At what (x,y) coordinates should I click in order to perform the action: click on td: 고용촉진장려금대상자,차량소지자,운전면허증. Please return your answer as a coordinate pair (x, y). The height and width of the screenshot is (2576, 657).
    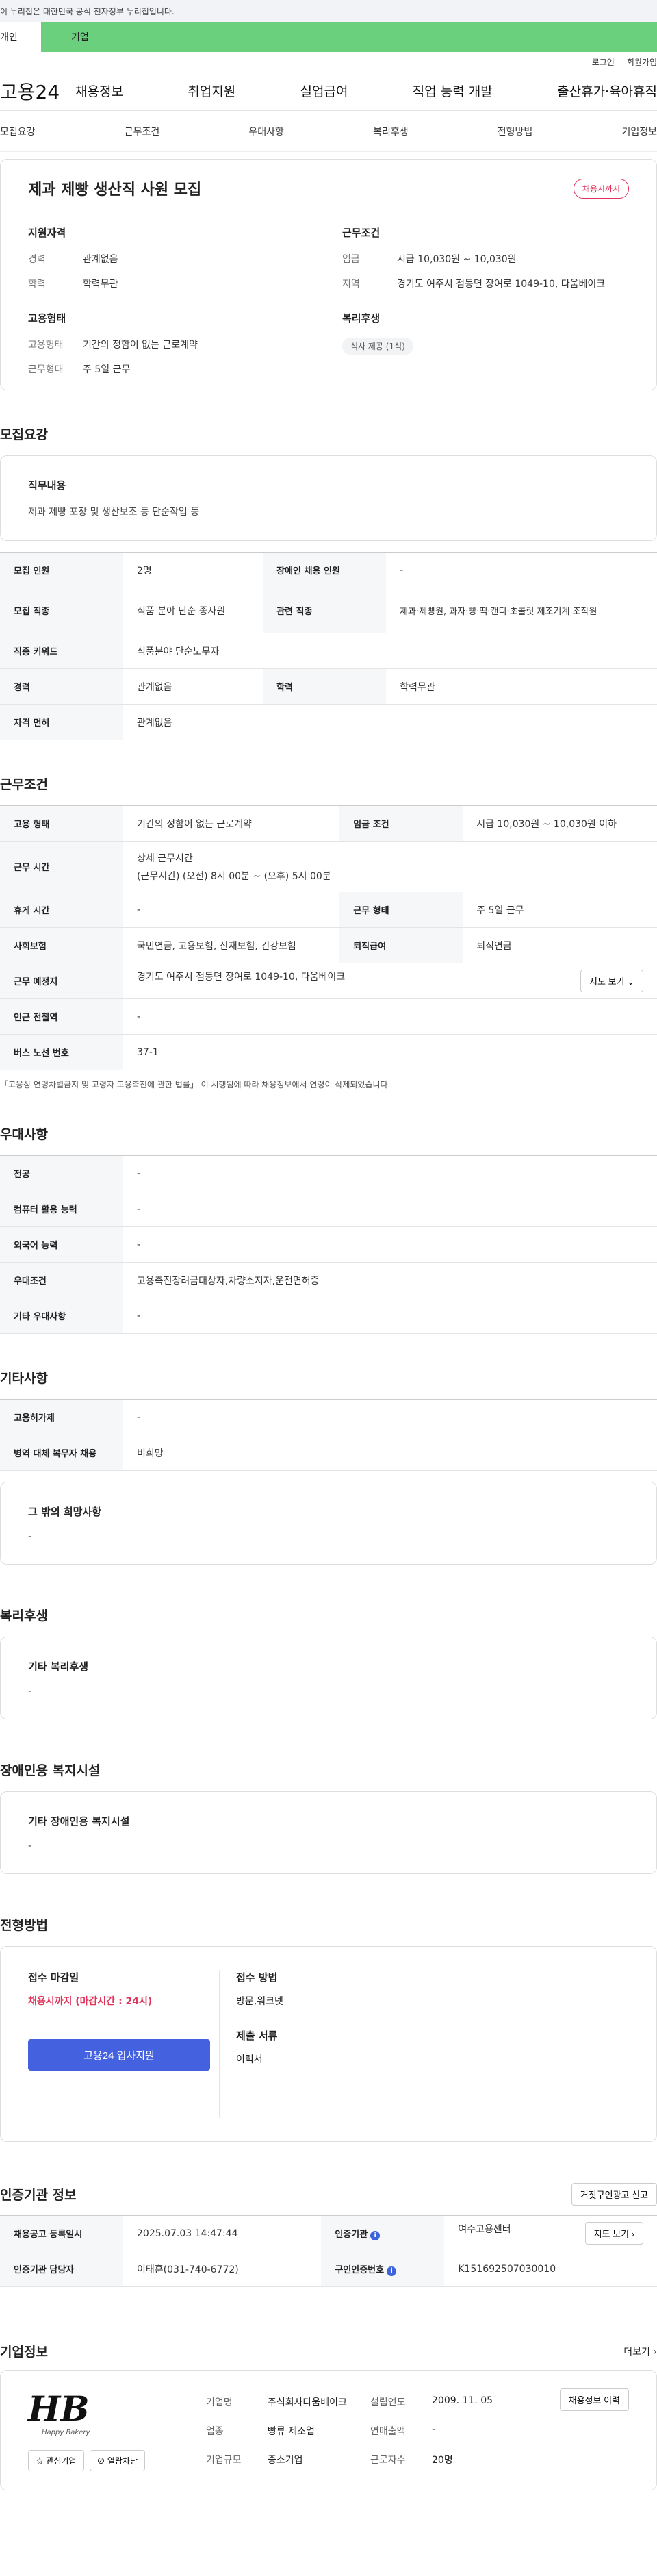
    Looking at the image, I should click on (390, 1280).